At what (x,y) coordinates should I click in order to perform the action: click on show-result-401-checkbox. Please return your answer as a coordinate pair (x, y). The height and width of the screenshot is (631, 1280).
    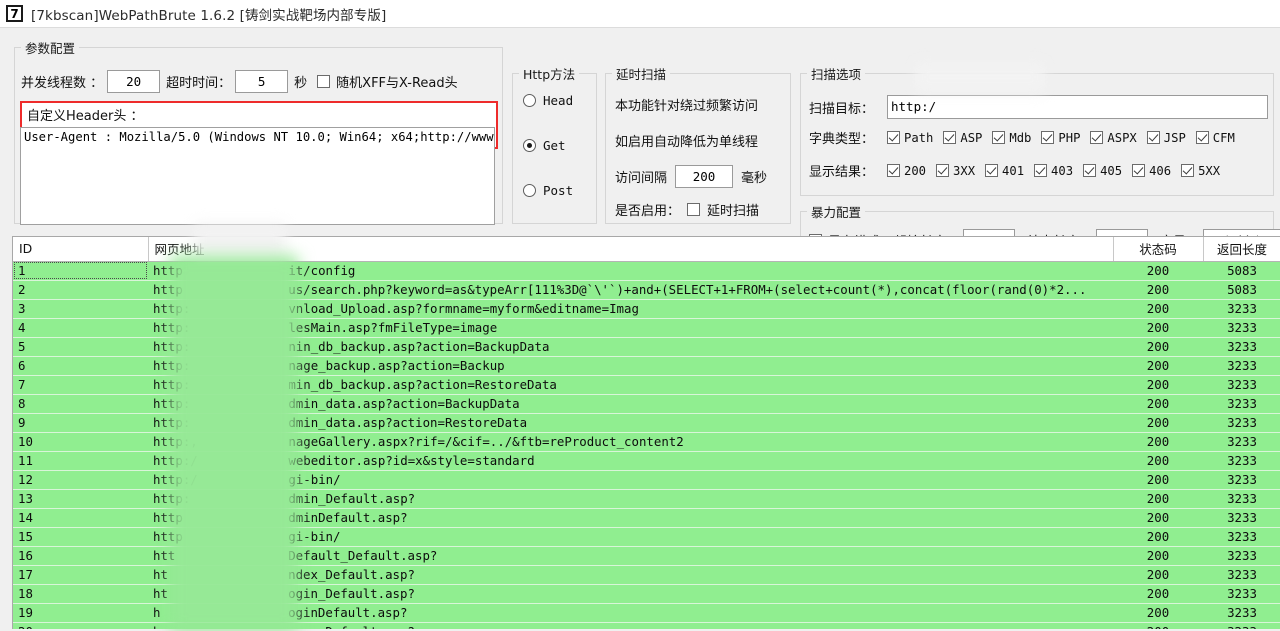
    Looking at the image, I should click on (992, 170).